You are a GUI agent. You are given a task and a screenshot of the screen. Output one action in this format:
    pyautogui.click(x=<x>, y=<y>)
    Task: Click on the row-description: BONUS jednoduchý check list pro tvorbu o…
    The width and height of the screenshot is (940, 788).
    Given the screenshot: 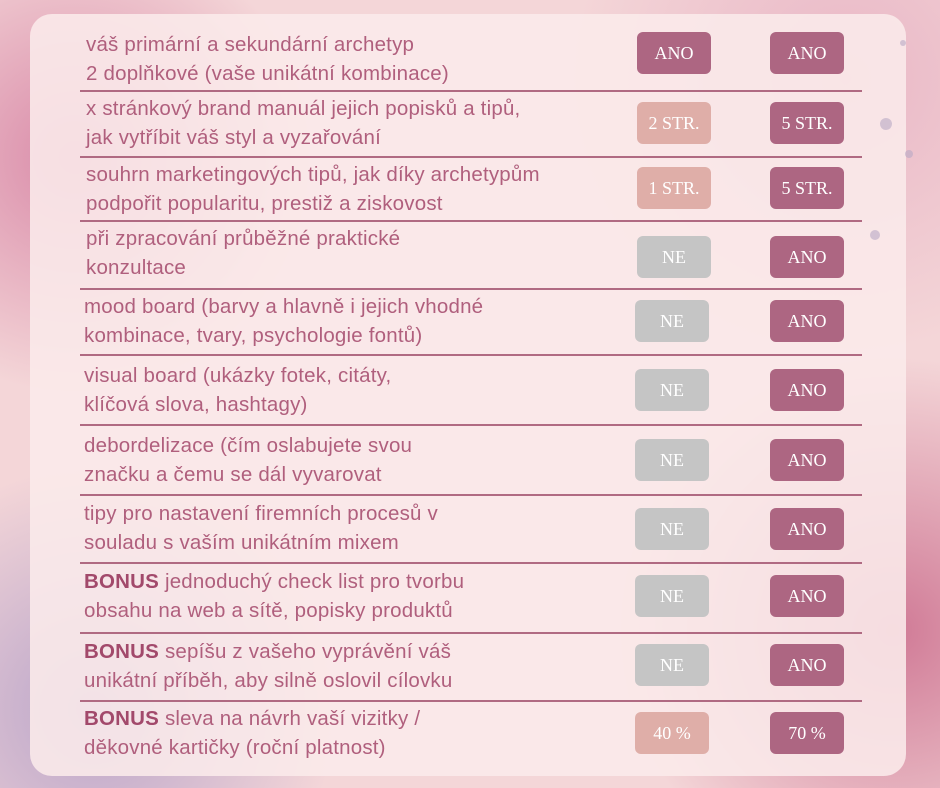 What is the action you would take?
    pyautogui.click(x=349, y=596)
    